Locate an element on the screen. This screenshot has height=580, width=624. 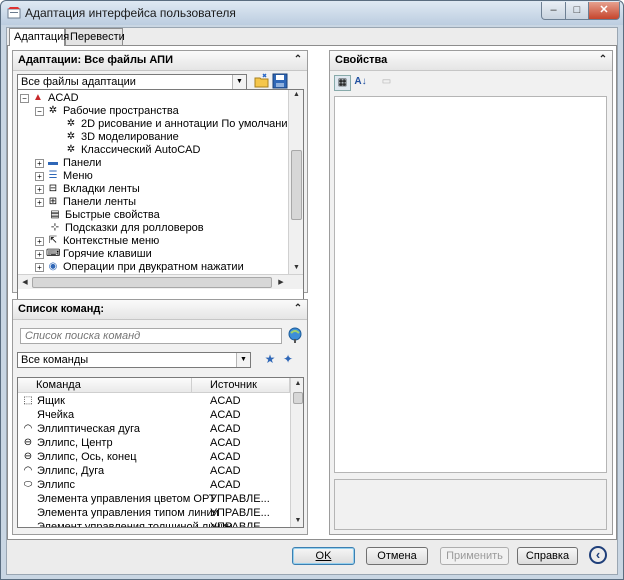
categorized-view-icon: ▦ is located at coordinates (342, 83).